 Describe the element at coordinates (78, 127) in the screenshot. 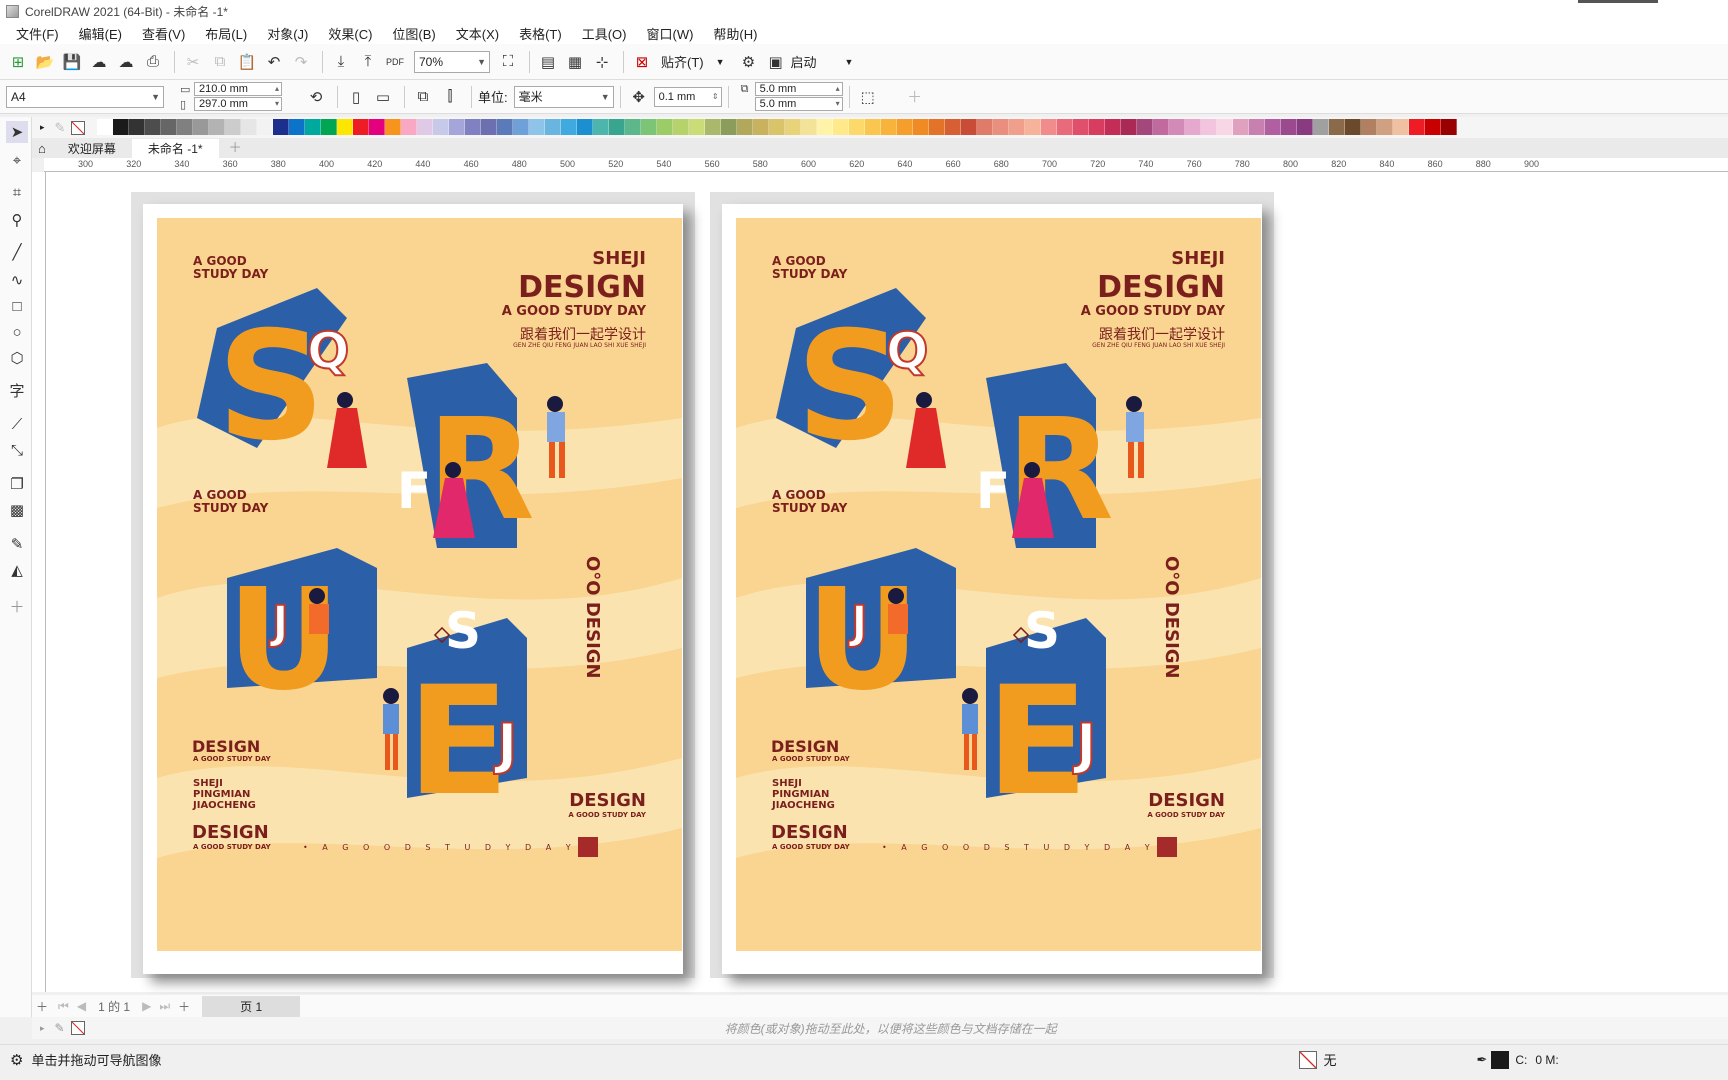

I see `no-color-swatch` at that location.